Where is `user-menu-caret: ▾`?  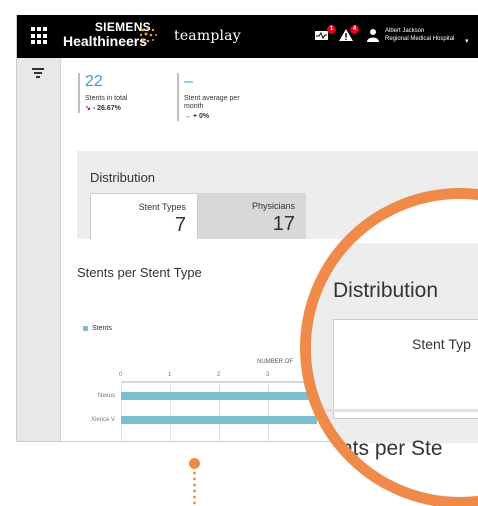
user-menu-caret: ▾ is located at coordinates (467, 41).